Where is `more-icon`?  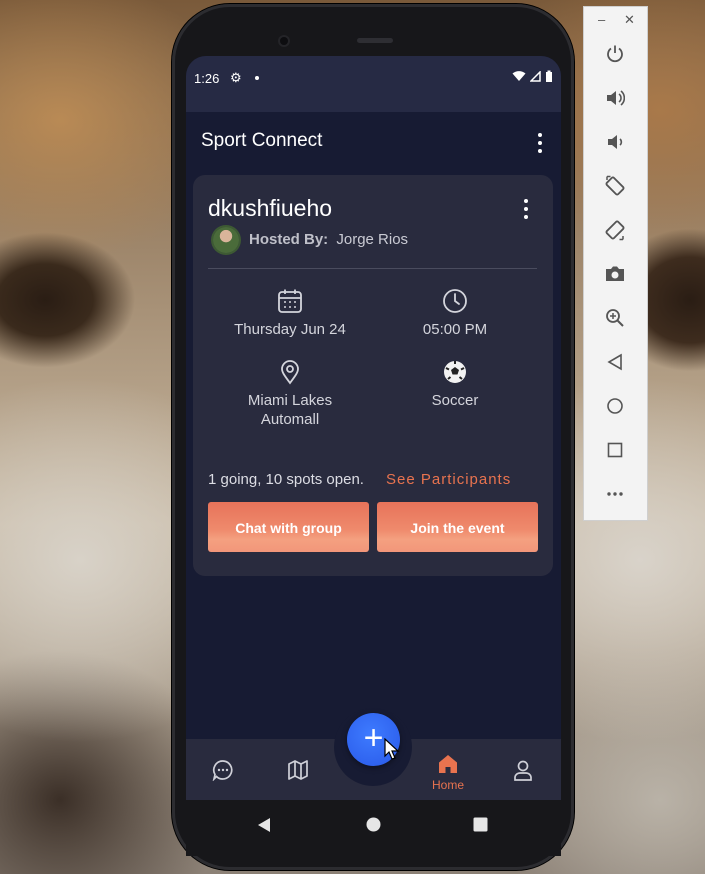 more-icon is located at coordinates (615, 494).